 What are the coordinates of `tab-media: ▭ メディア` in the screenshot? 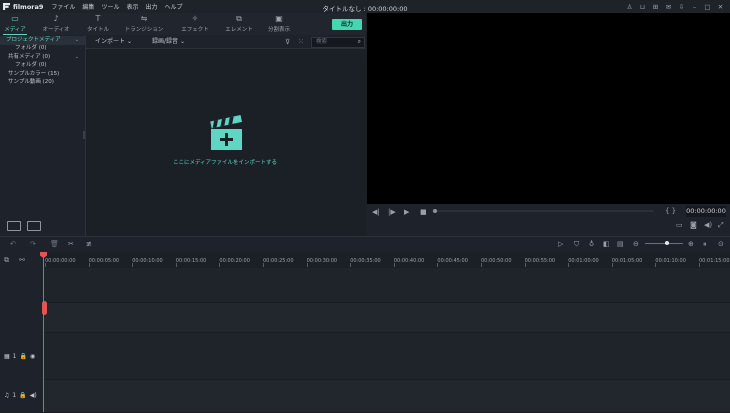 It's located at (15, 24).